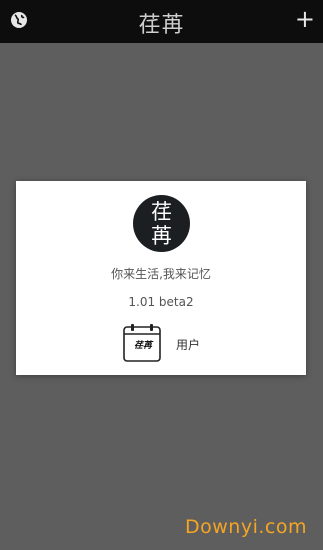  Describe the element at coordinates (161, 25) in the screenshot. I see `app-title: 荏苒` at that location.